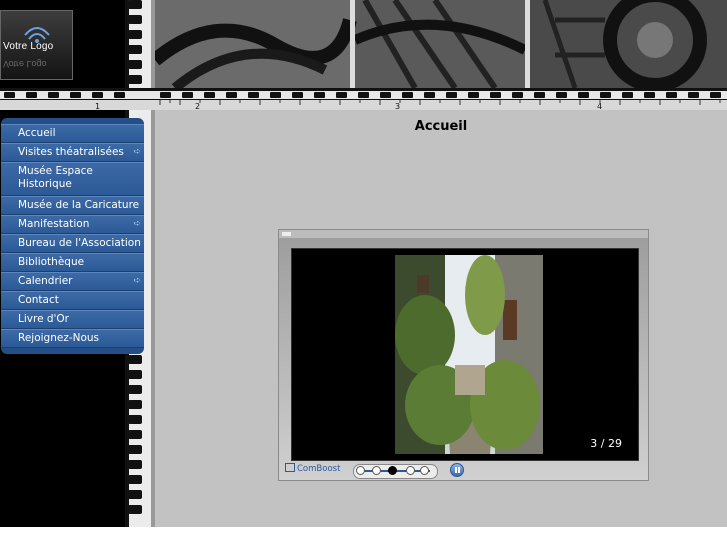  I want to click on slideshow-photo, so click(469, 354).